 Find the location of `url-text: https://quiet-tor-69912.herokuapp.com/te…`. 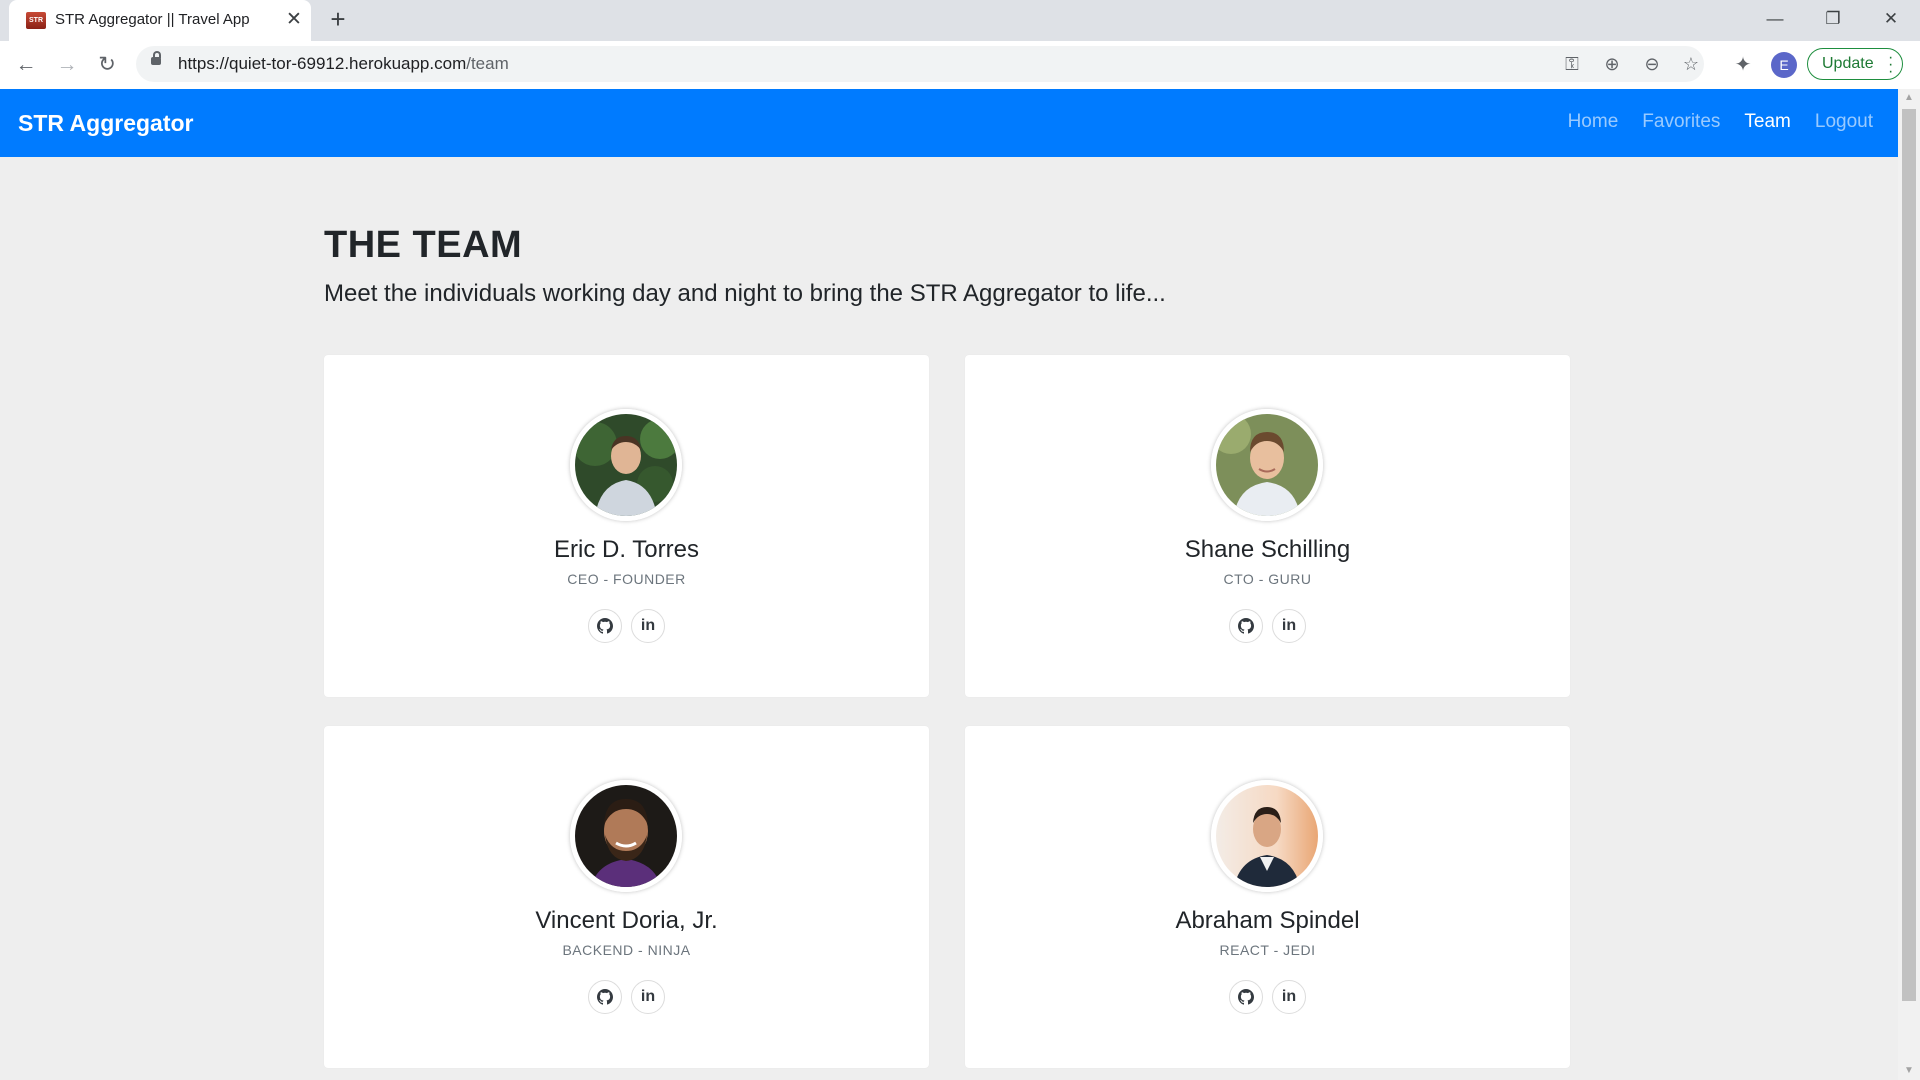

url-text: https://quiet-tor-69912.herokuapp.com/te… is located at coordinates (343, 64).